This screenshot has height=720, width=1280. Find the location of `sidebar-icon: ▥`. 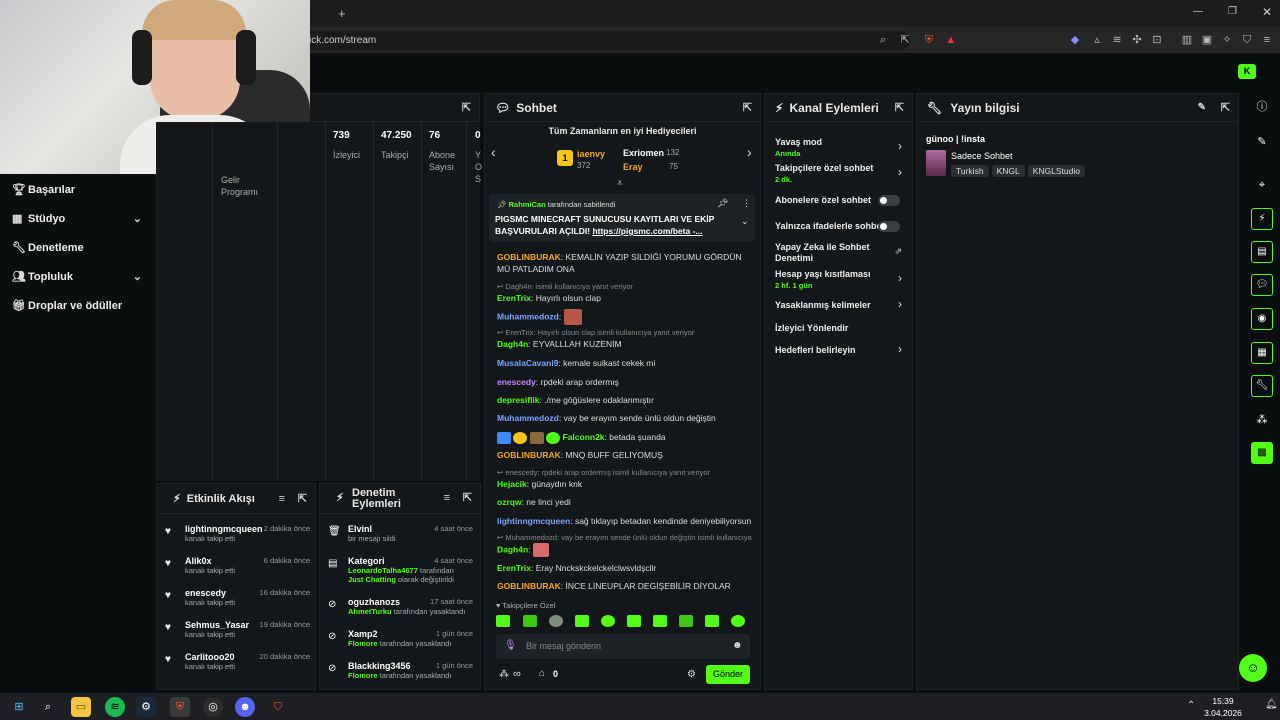

sidebar-icon: ▥ is located at coordinates (1187, 40).